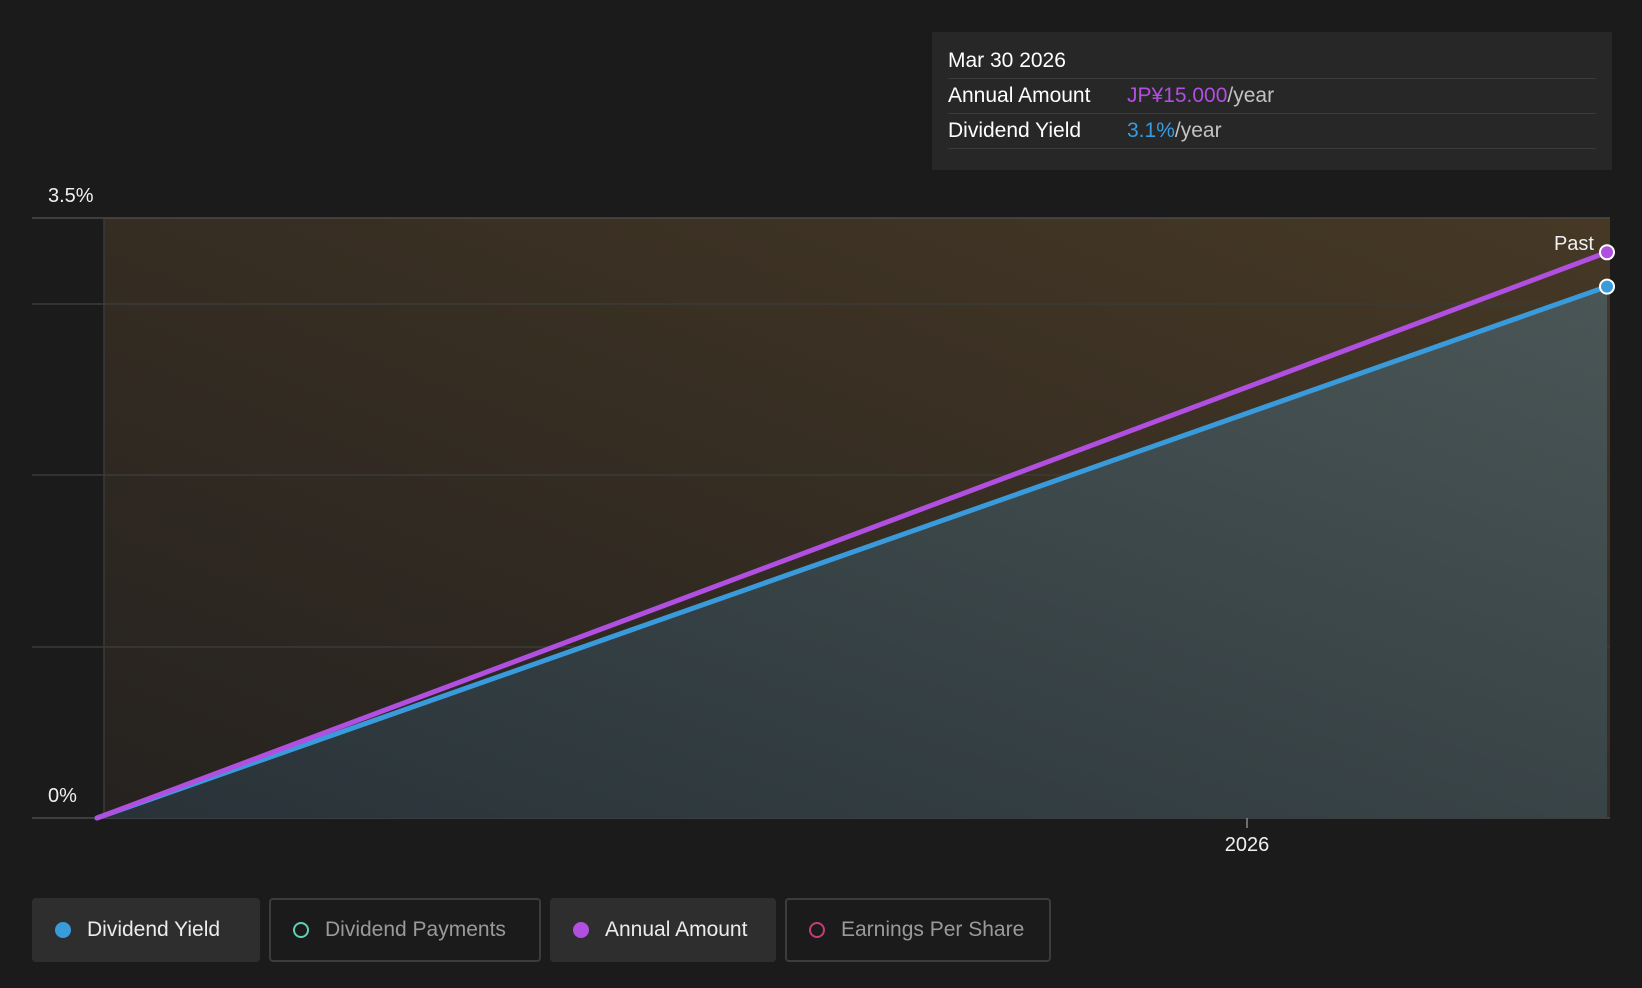 Image resolution: width=1642 pixels, height=988 pixels. I want to click on tooltip-label: Annual Amount, so click(1019, 95).